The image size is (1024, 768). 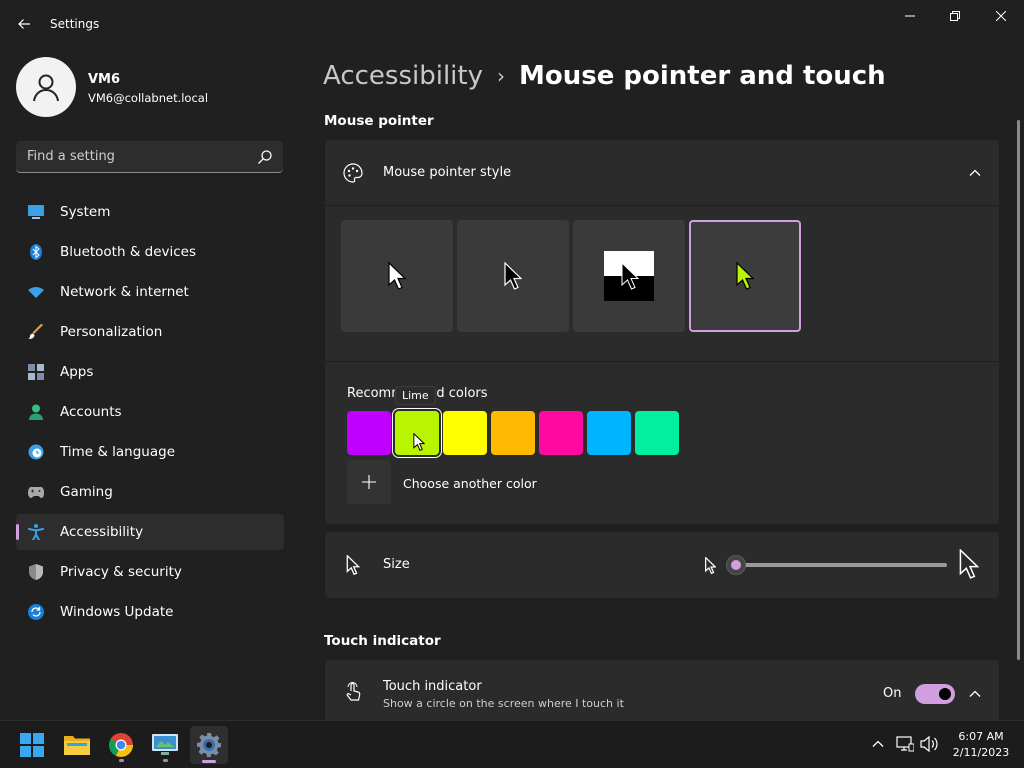 I want to click on color-swatch-lime, so click(x=417, y=433).